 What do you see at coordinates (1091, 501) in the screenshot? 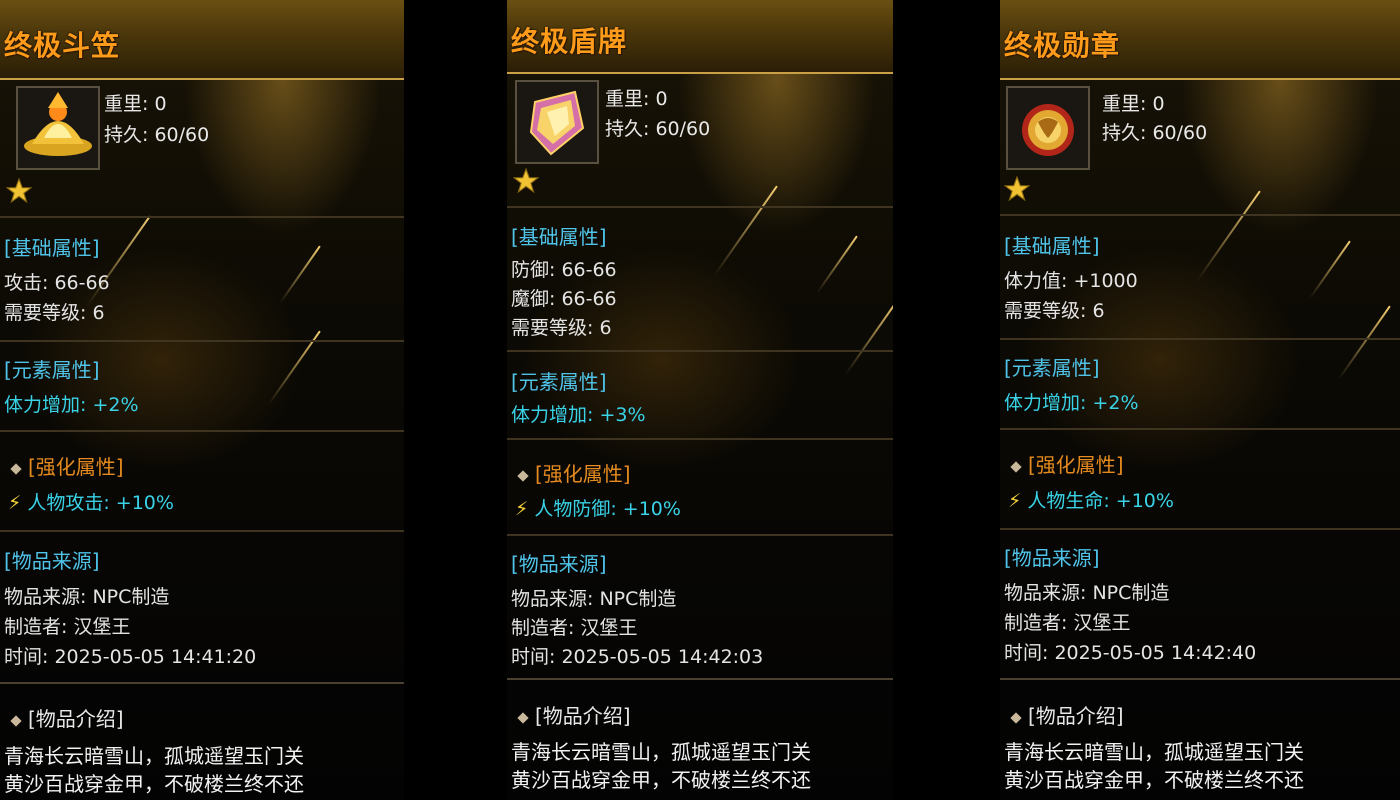
I see `enhance-stat: ⚡ 人物生命: +10%` at bounding box center [1091, 501].